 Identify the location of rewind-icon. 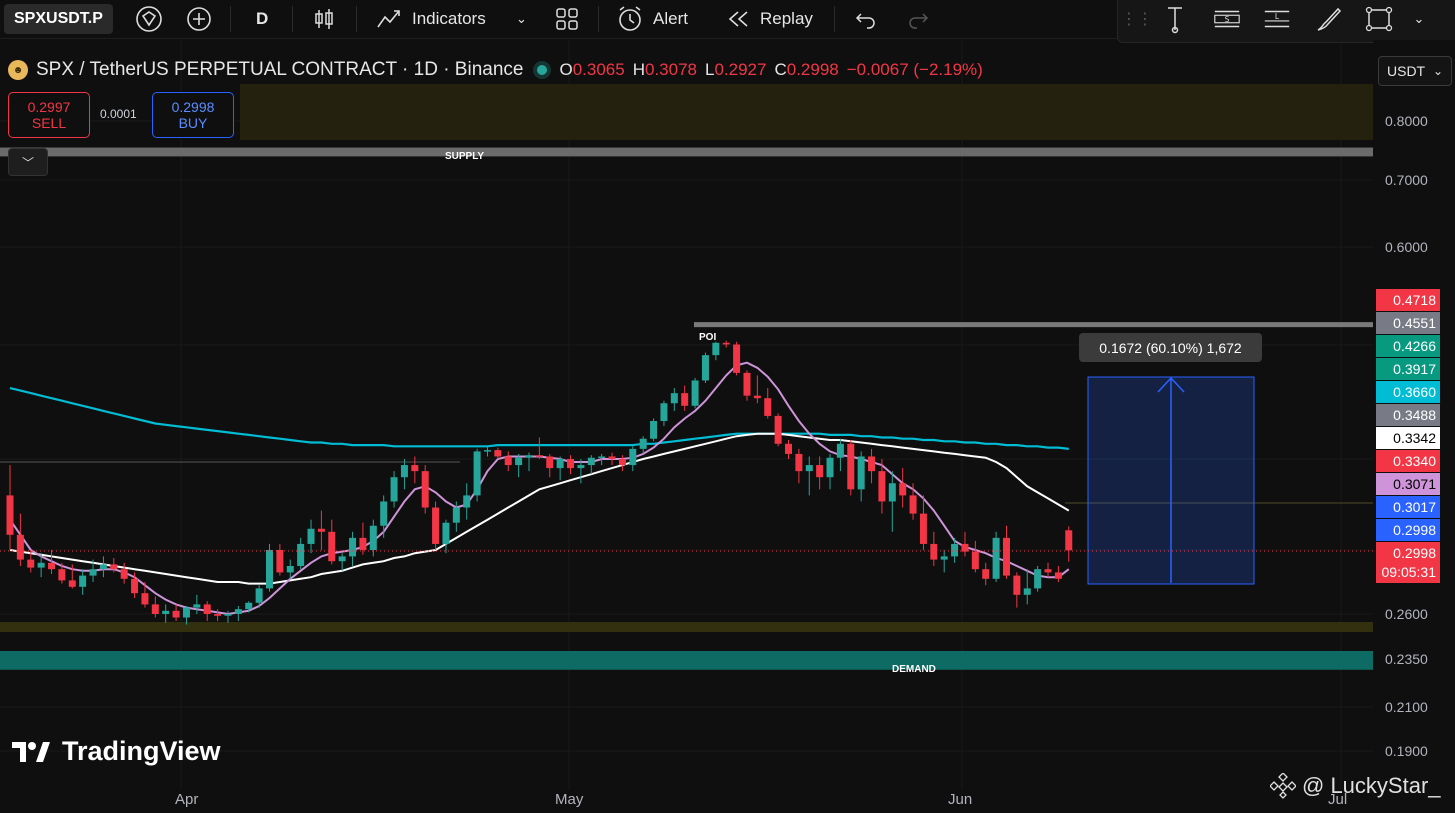
(738, 19).